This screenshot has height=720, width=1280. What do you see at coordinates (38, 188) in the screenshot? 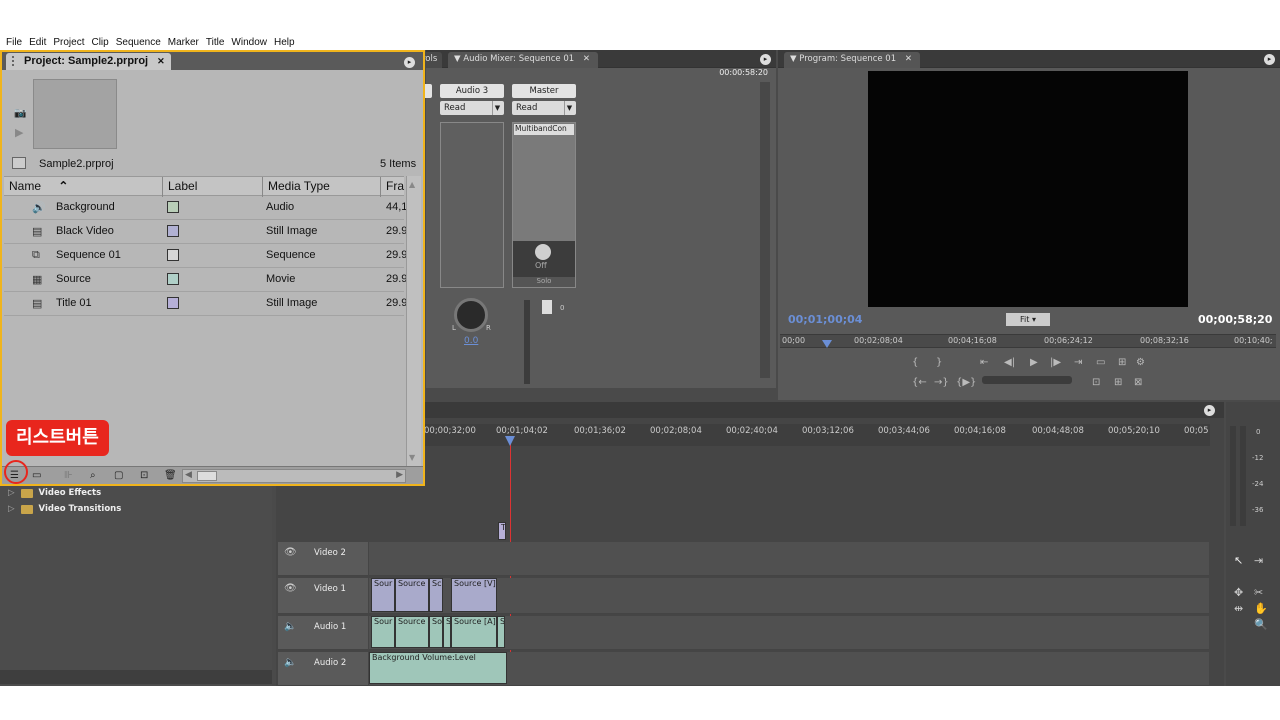
I see `column-header-name: Name ⌃` at bounding box center [38, 188].